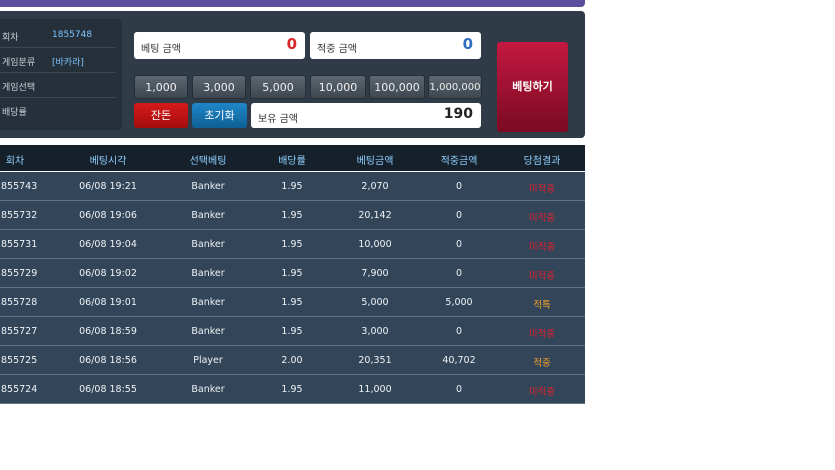 This screenshot has width=835, height=470. Describe the element at coordinates (278, 119) in the screenshot. I see `balance-label: 보유 금액` at that location.